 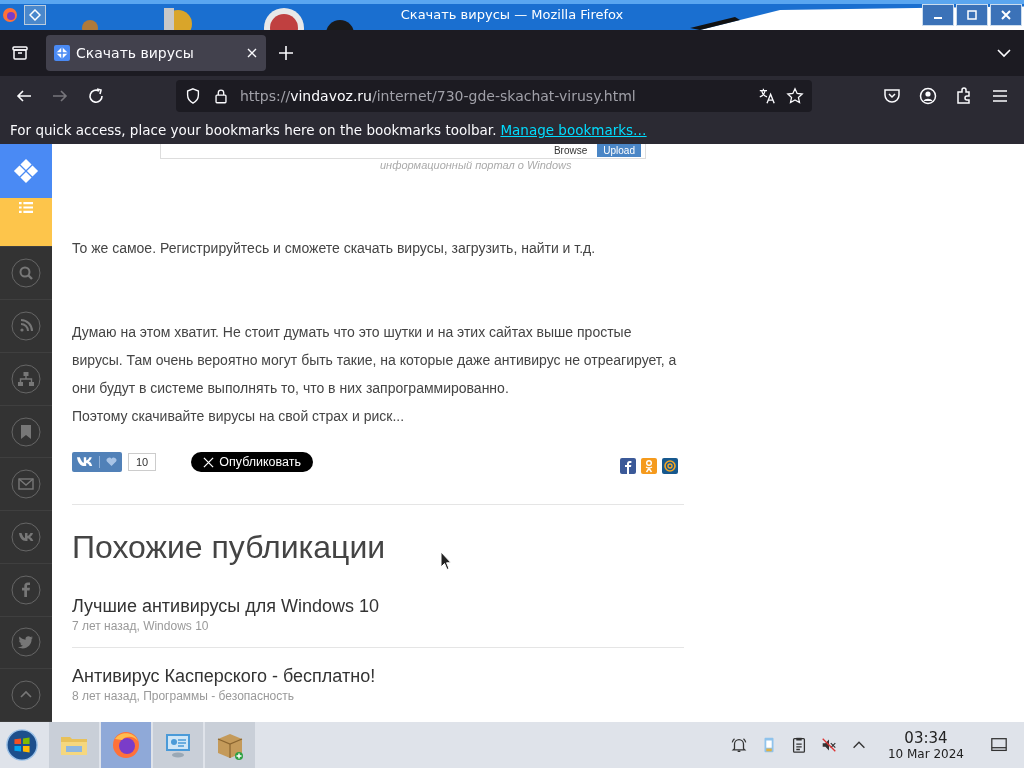 I want to click on clock-time: 03:34, so click(x=926, y=738).